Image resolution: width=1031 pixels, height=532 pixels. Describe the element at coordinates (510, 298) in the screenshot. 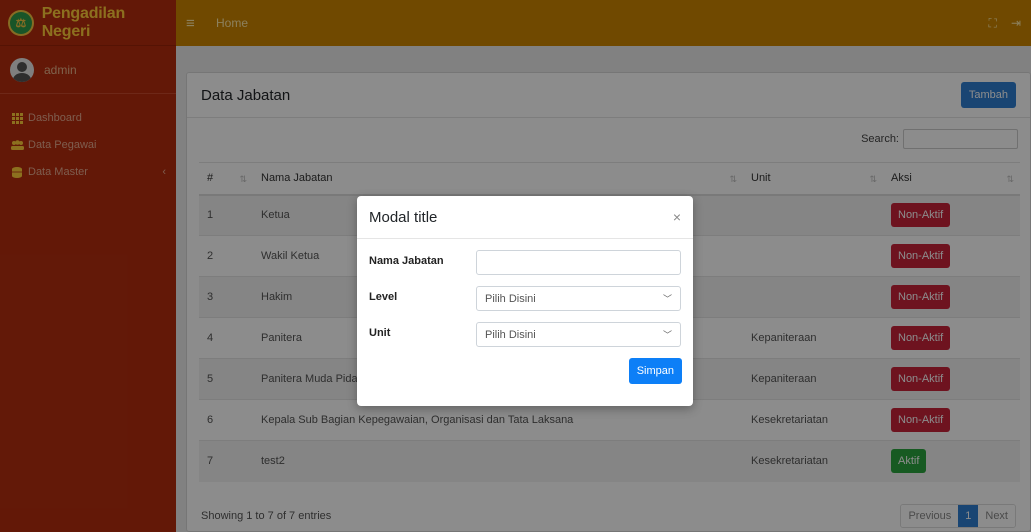

I see `level-selected-value: Pilih Disini` at that location.